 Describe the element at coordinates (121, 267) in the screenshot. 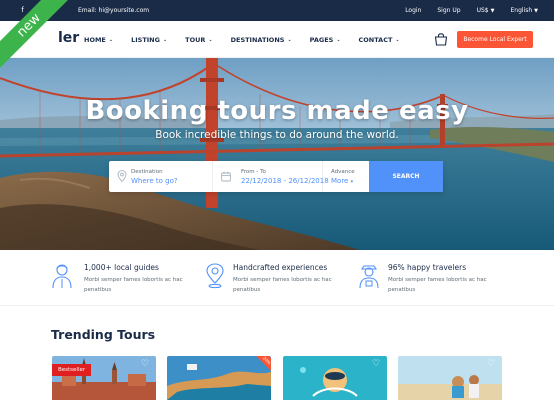

I see `feature-title: 1,000+ local guides` at that location.